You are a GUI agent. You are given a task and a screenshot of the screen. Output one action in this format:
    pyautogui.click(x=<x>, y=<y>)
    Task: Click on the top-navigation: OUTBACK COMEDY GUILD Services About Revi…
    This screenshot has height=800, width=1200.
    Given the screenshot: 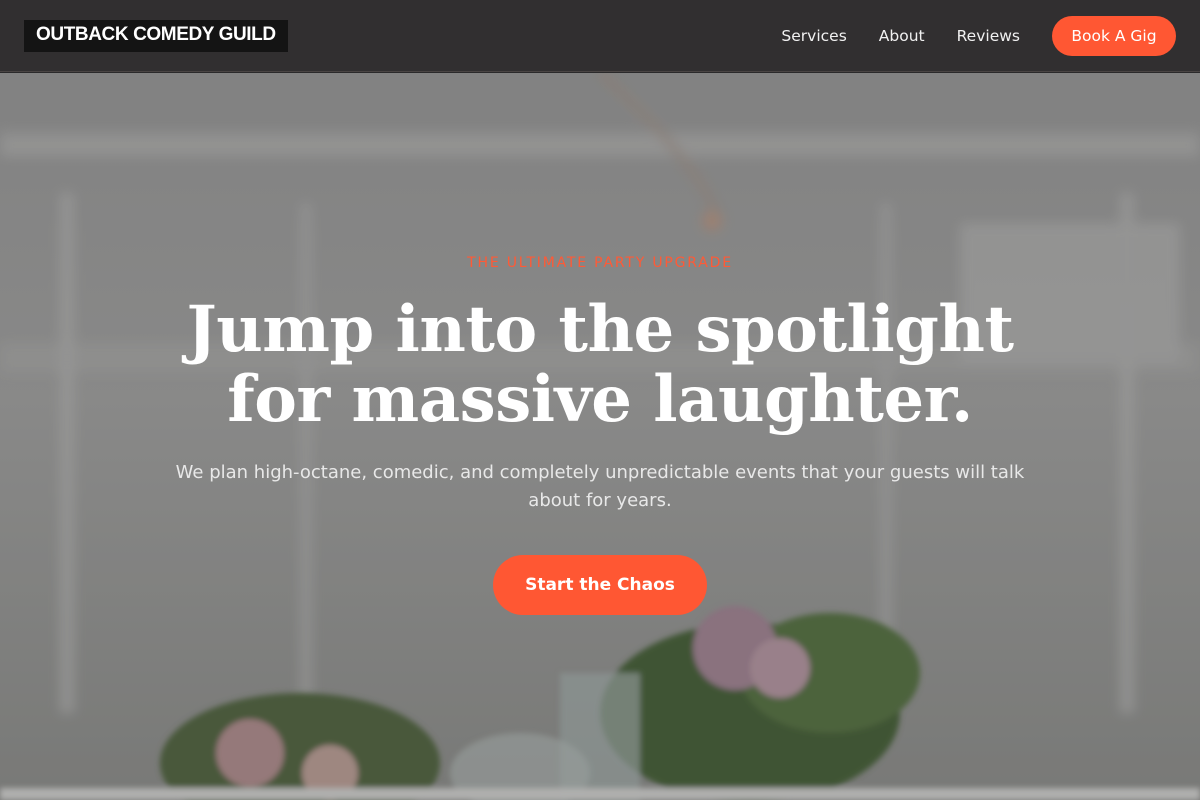 What is the action you would take?
    pyautogui.click(x=600, y=36)
    